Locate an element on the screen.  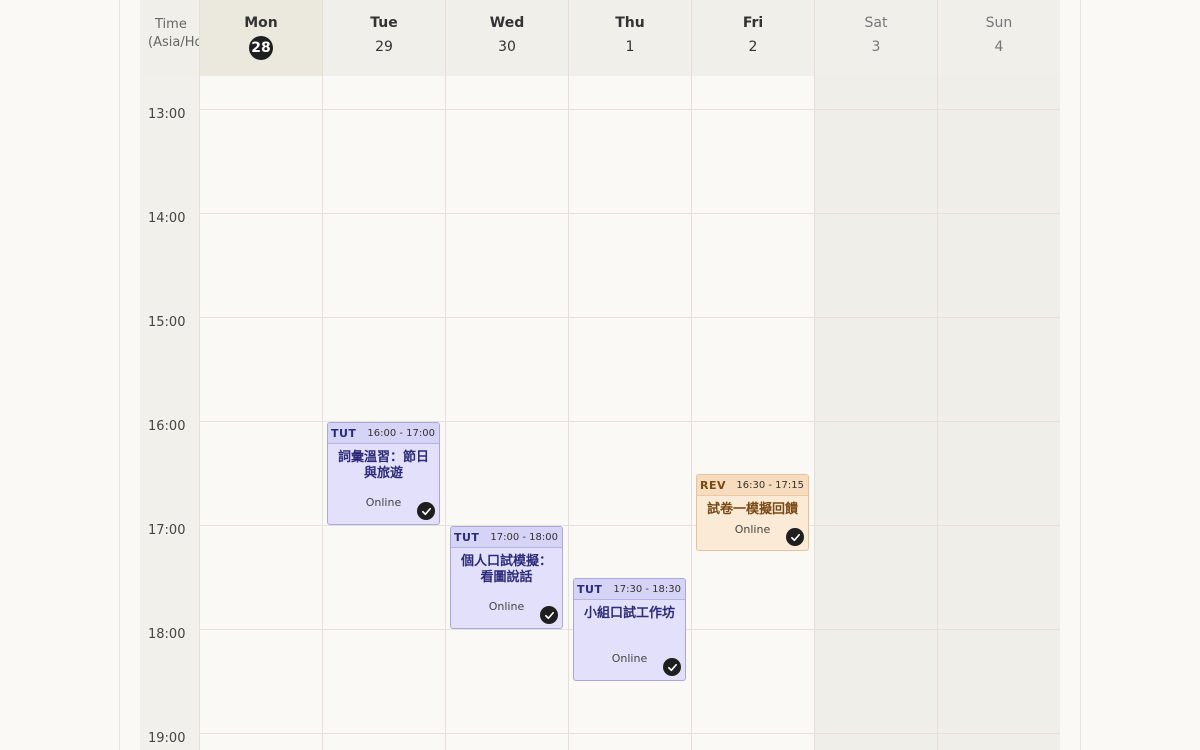
day-header-sat: Sat 3 is located at coordinates (875, 38).